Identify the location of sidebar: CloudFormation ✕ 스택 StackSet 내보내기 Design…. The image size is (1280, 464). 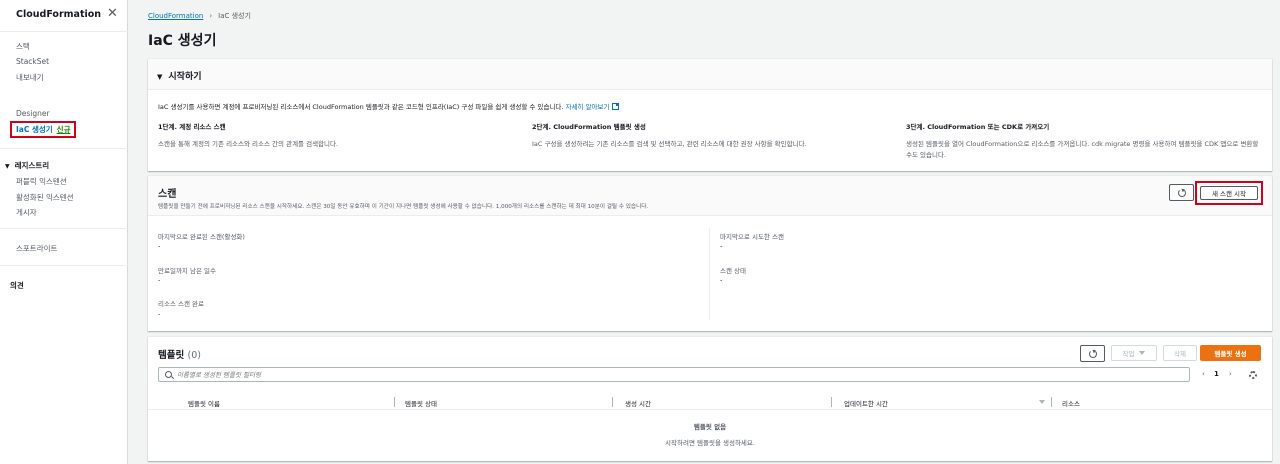
(64, 232).